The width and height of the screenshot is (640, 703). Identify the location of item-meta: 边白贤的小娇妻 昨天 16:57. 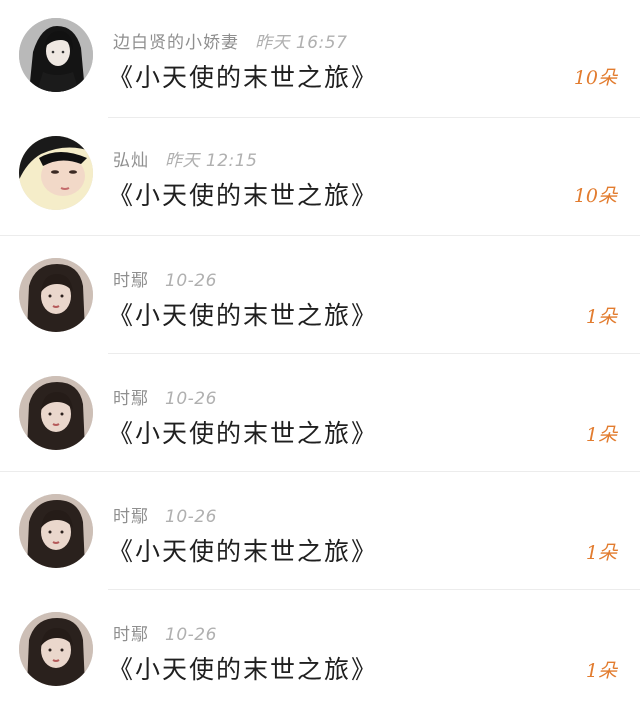
(230, 40).